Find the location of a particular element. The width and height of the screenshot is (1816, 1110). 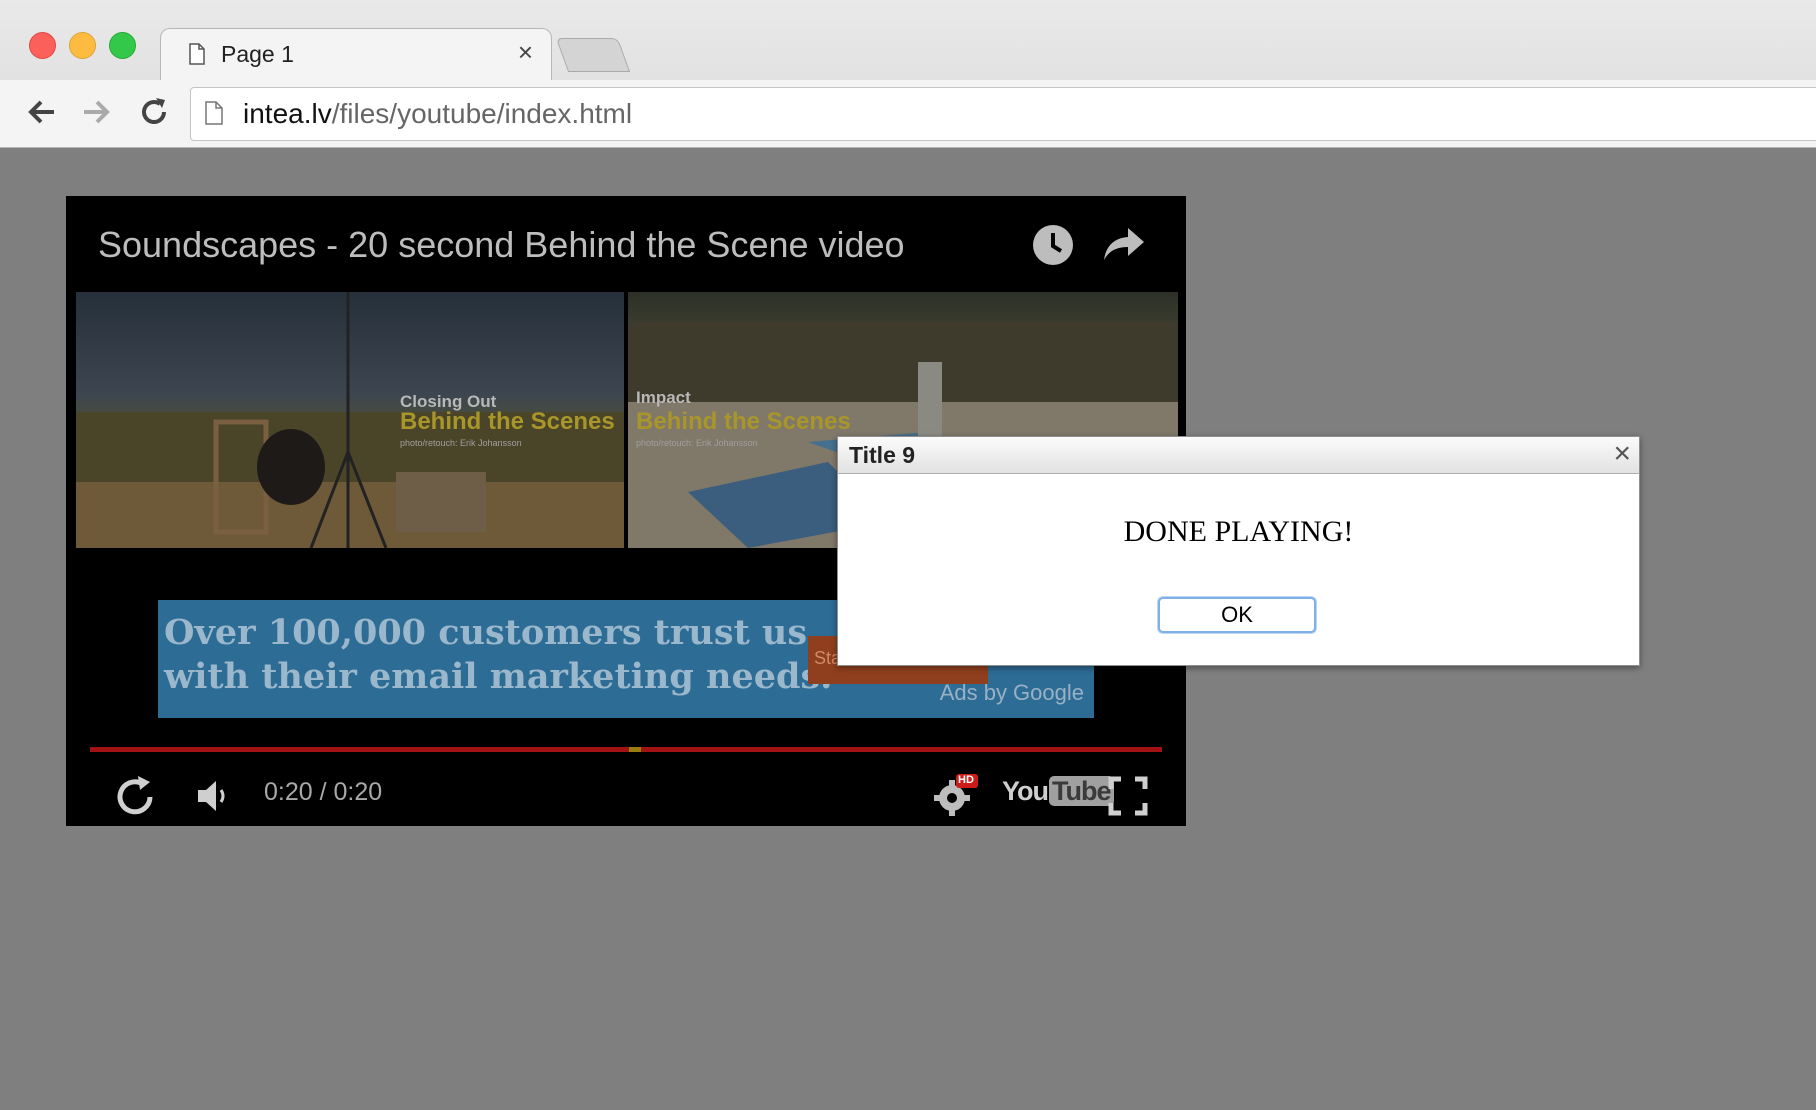

window-close-button is located at coordinates (42, 45).